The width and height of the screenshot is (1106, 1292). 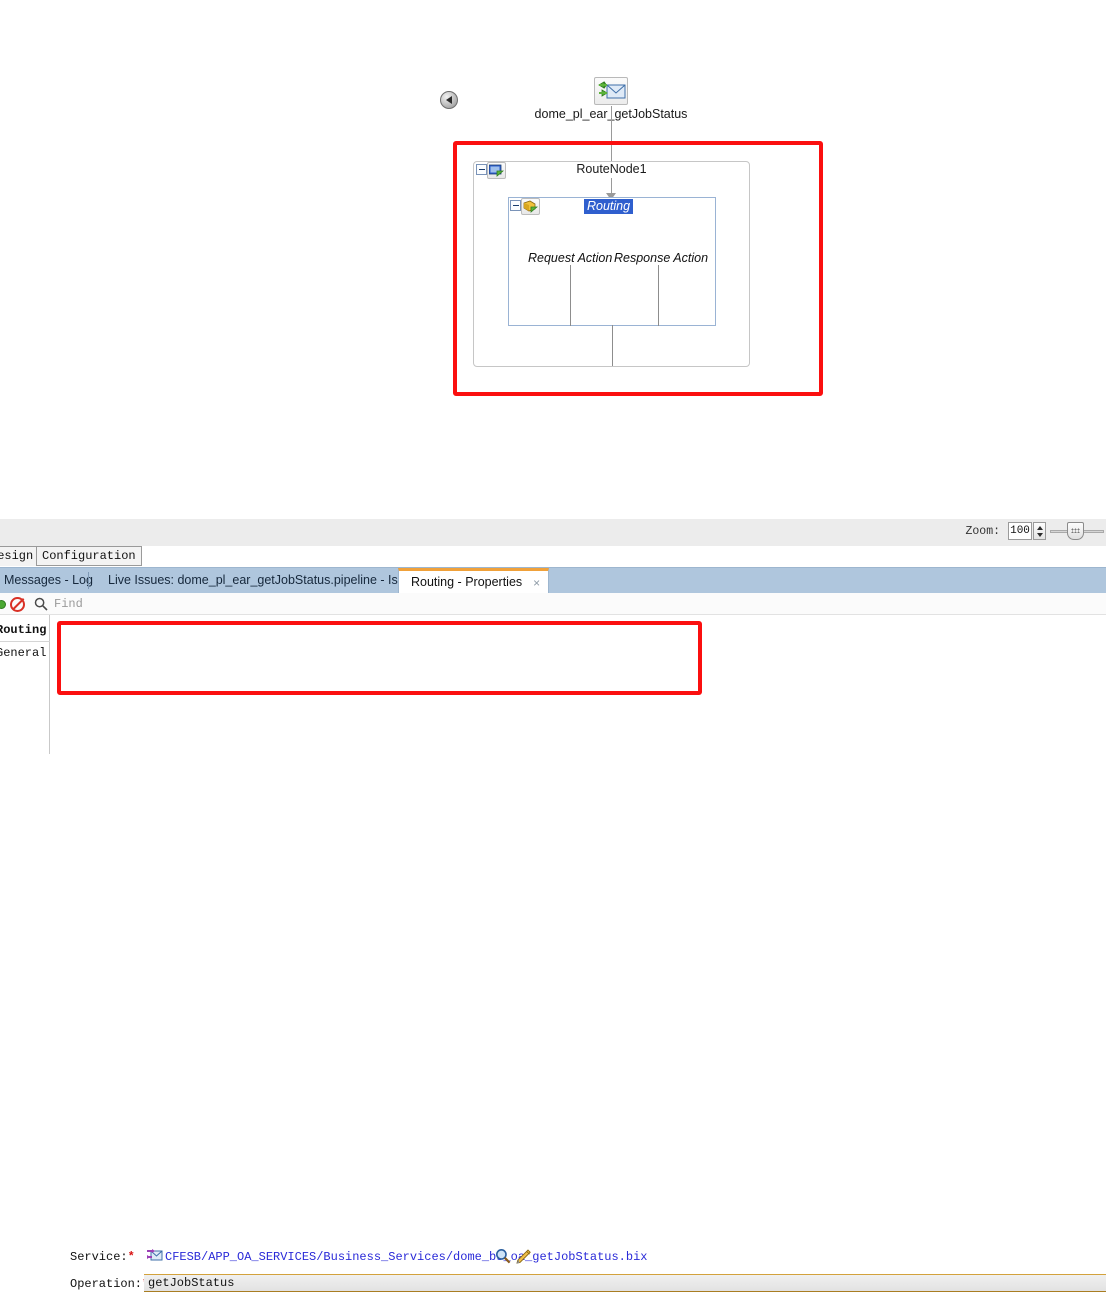 I want to click on side-nav-item-general: General, so click(x=23, y=653).